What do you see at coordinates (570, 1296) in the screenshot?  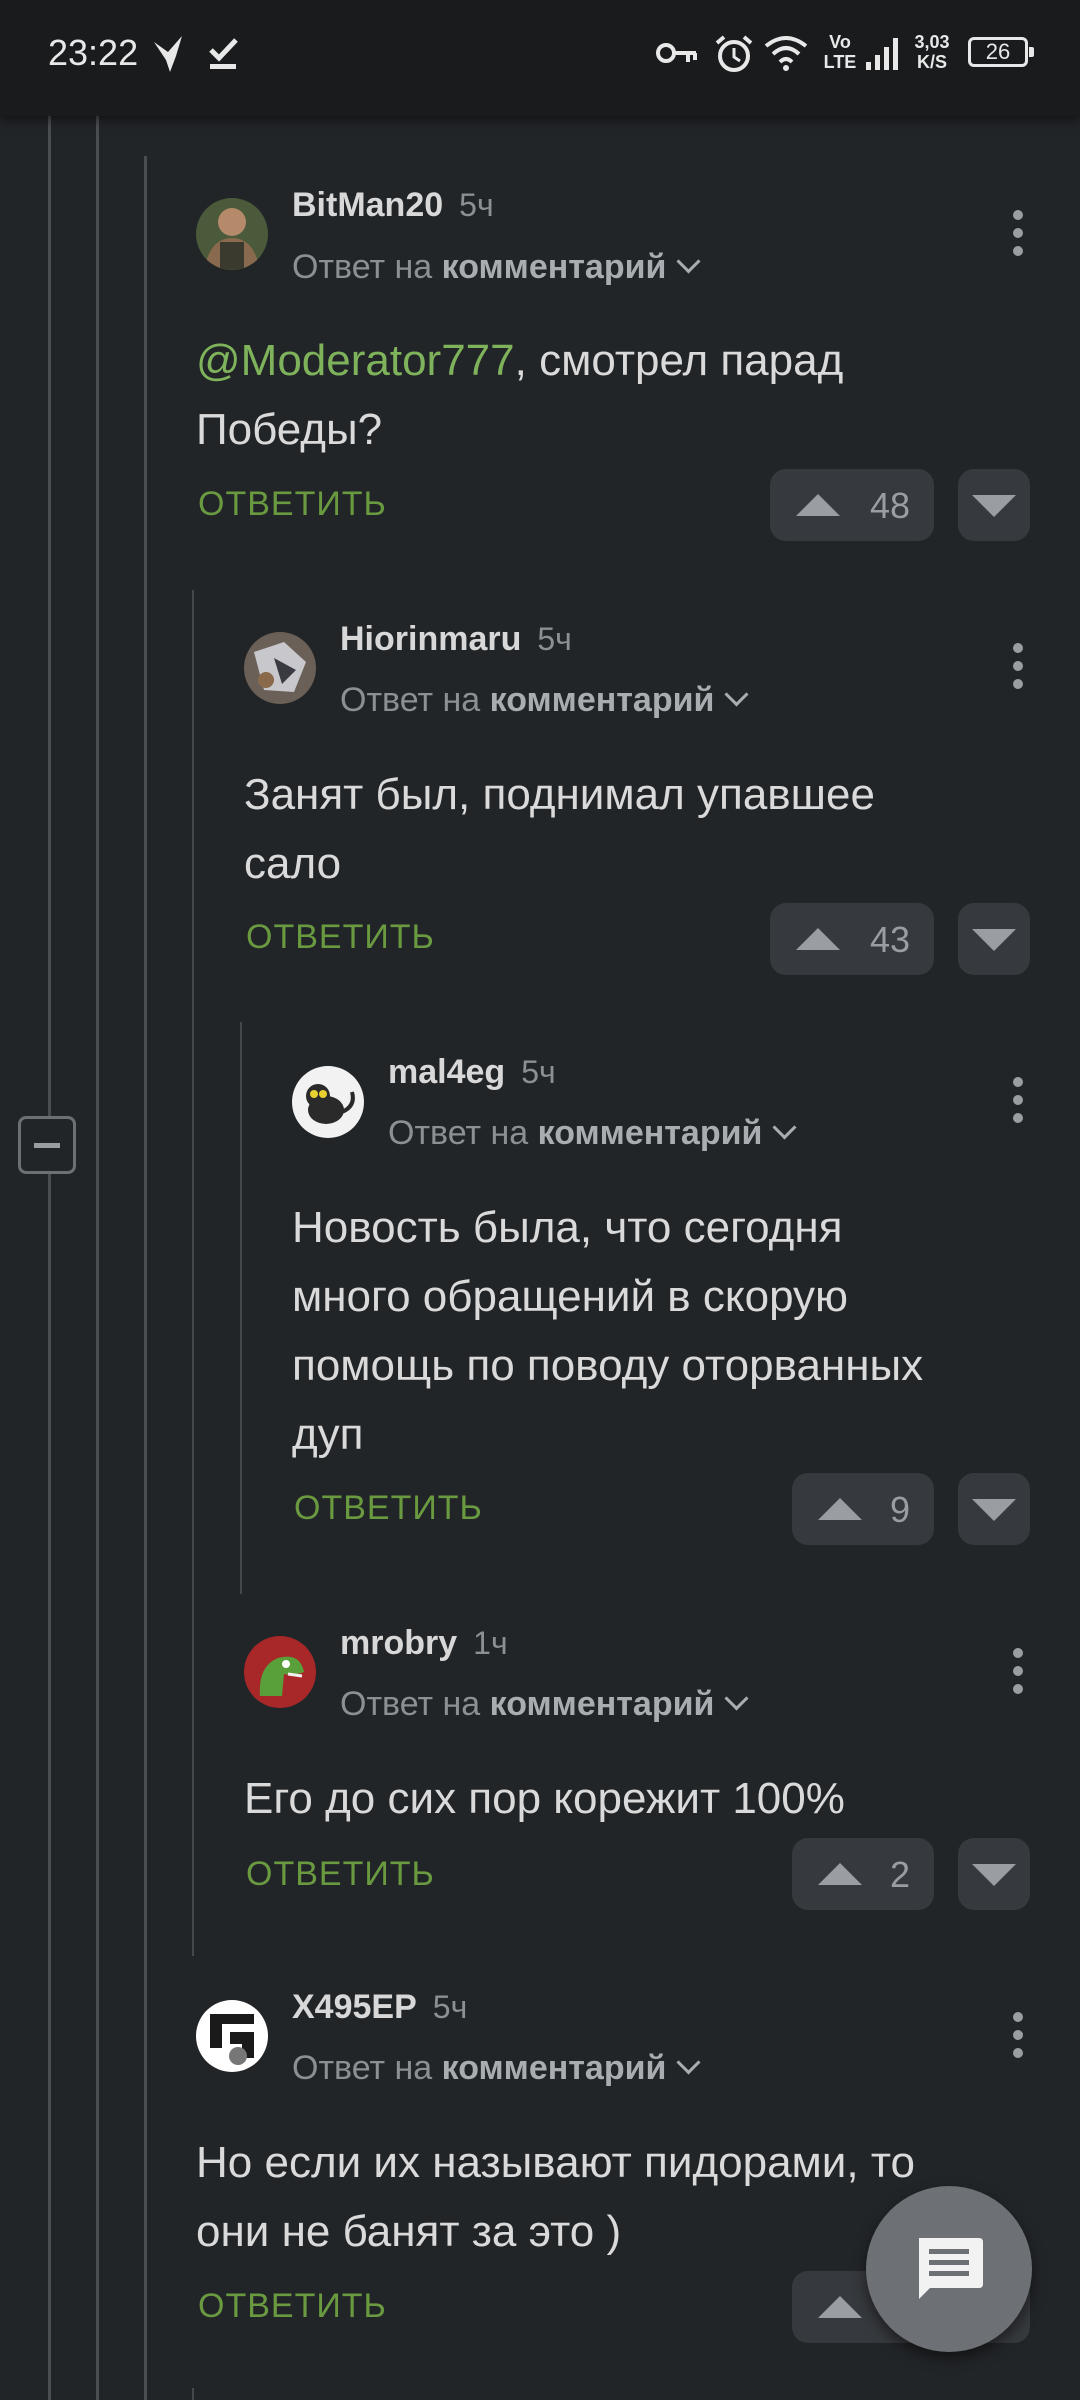 I see `comment-text-line: много обращений в скорую` at bounding box center [570, 1296].